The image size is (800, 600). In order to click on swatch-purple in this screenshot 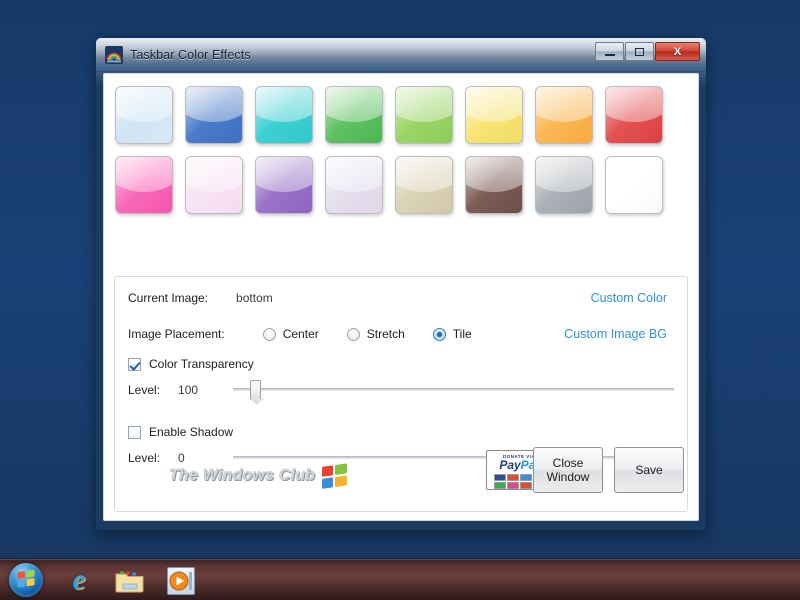, I will do `click(284, 185)`.